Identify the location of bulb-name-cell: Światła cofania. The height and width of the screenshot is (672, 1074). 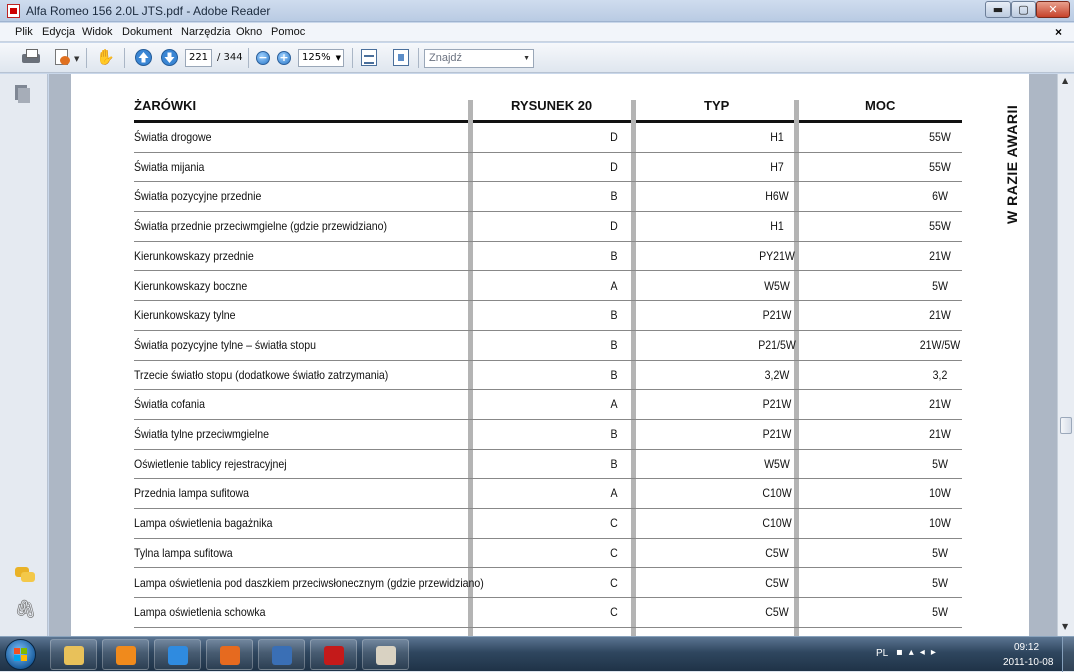
(170, 404).